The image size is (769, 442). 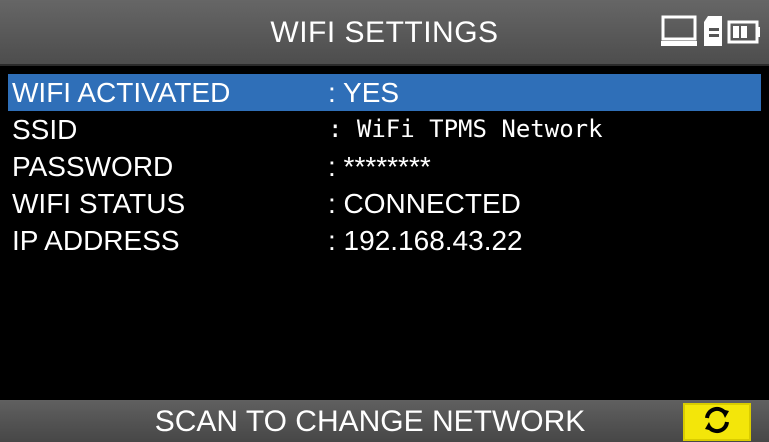 I want to click on footer-bar: SCAN TO CHANGE NETWORK, so click(x=384, y=421).